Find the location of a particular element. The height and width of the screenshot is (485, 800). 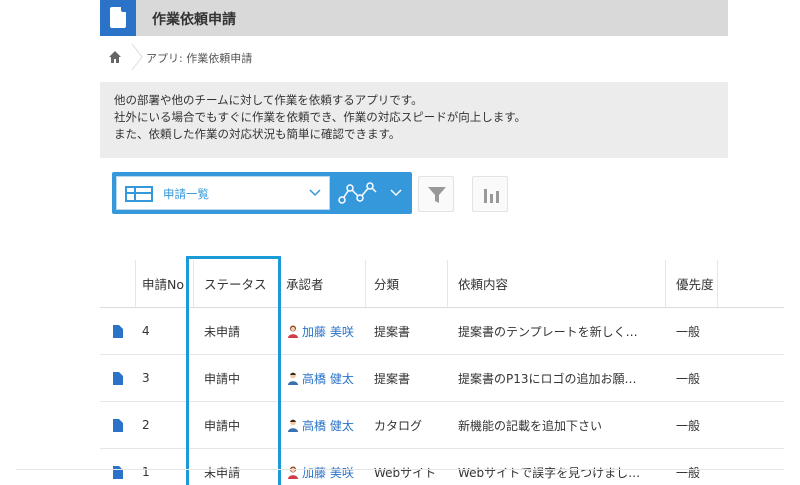

header-no: 申請No is located at coordinates (165, 283).